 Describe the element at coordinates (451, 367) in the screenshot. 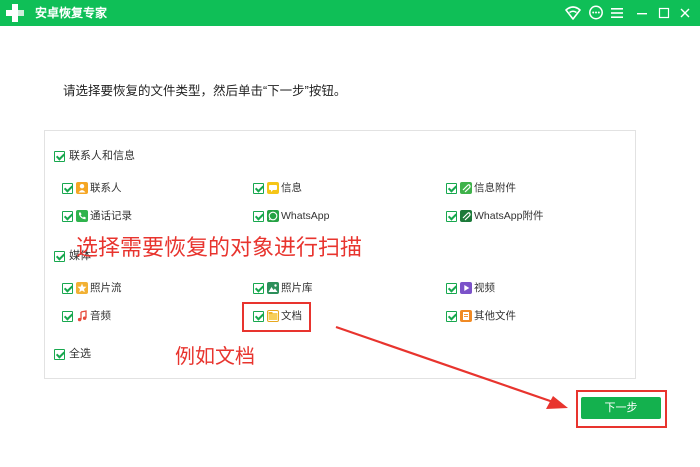

I see `annotation-arrow` at that location.